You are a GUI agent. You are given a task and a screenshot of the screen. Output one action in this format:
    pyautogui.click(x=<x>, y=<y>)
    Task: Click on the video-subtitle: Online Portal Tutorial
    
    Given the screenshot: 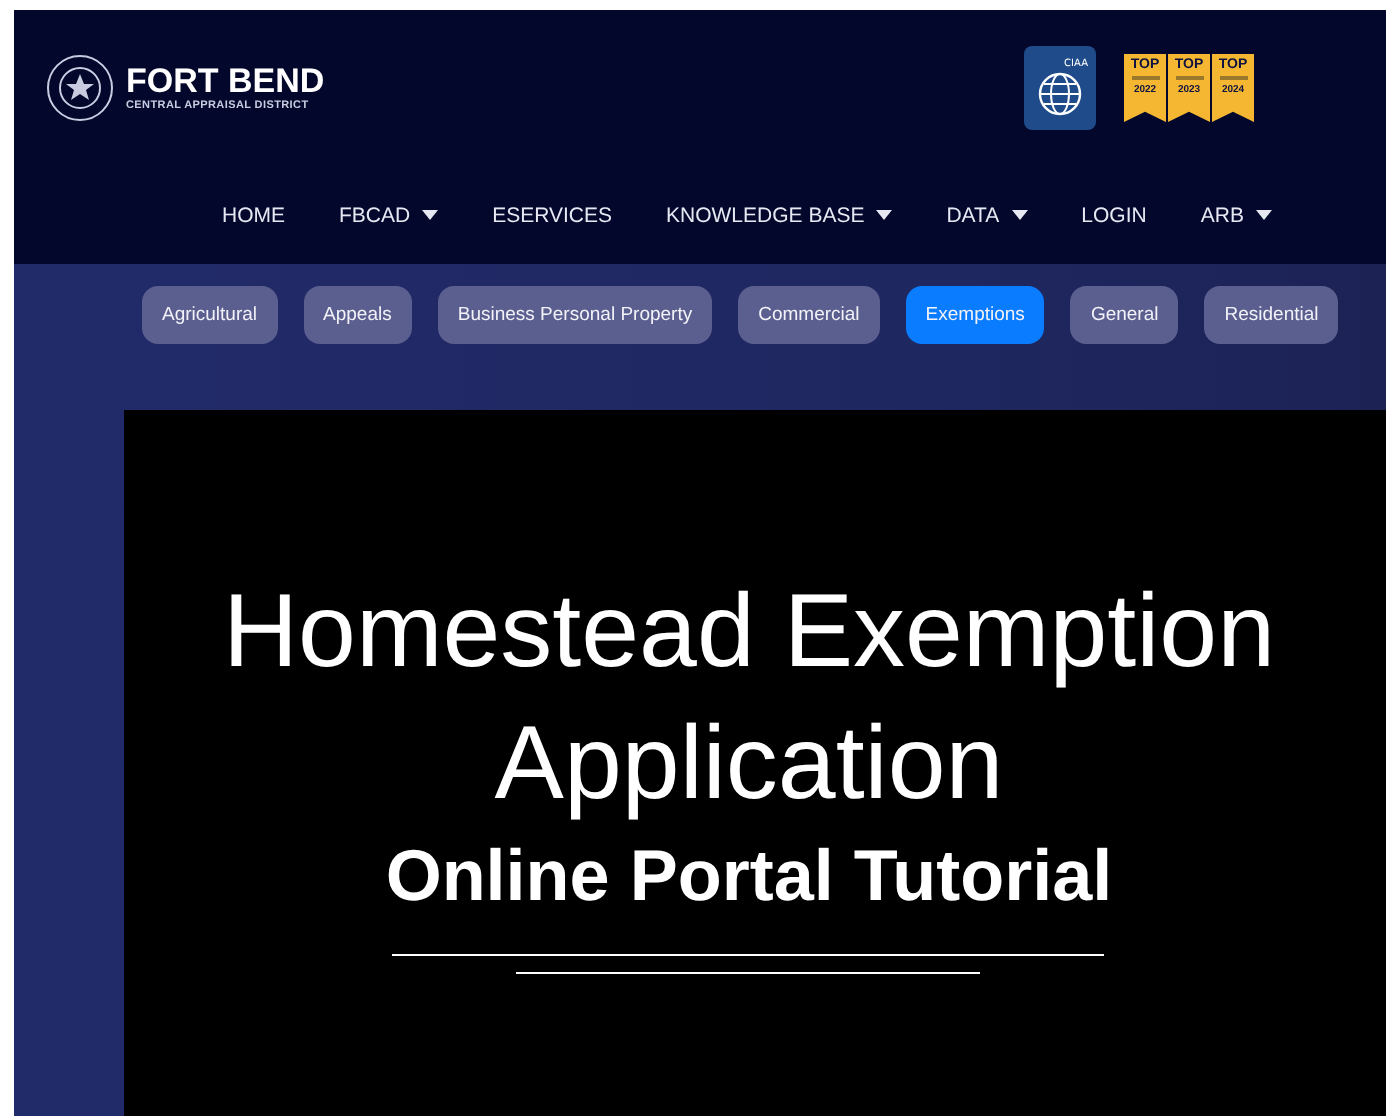 What is the action you would take?
    pyautogui.click(x=749, y=876)
    